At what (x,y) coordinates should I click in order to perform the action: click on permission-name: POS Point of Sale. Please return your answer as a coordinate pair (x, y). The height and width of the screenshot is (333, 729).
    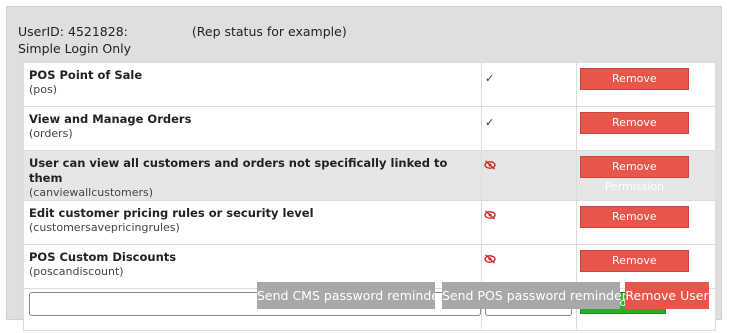
    Looking at the image, I should click on (86, 75).